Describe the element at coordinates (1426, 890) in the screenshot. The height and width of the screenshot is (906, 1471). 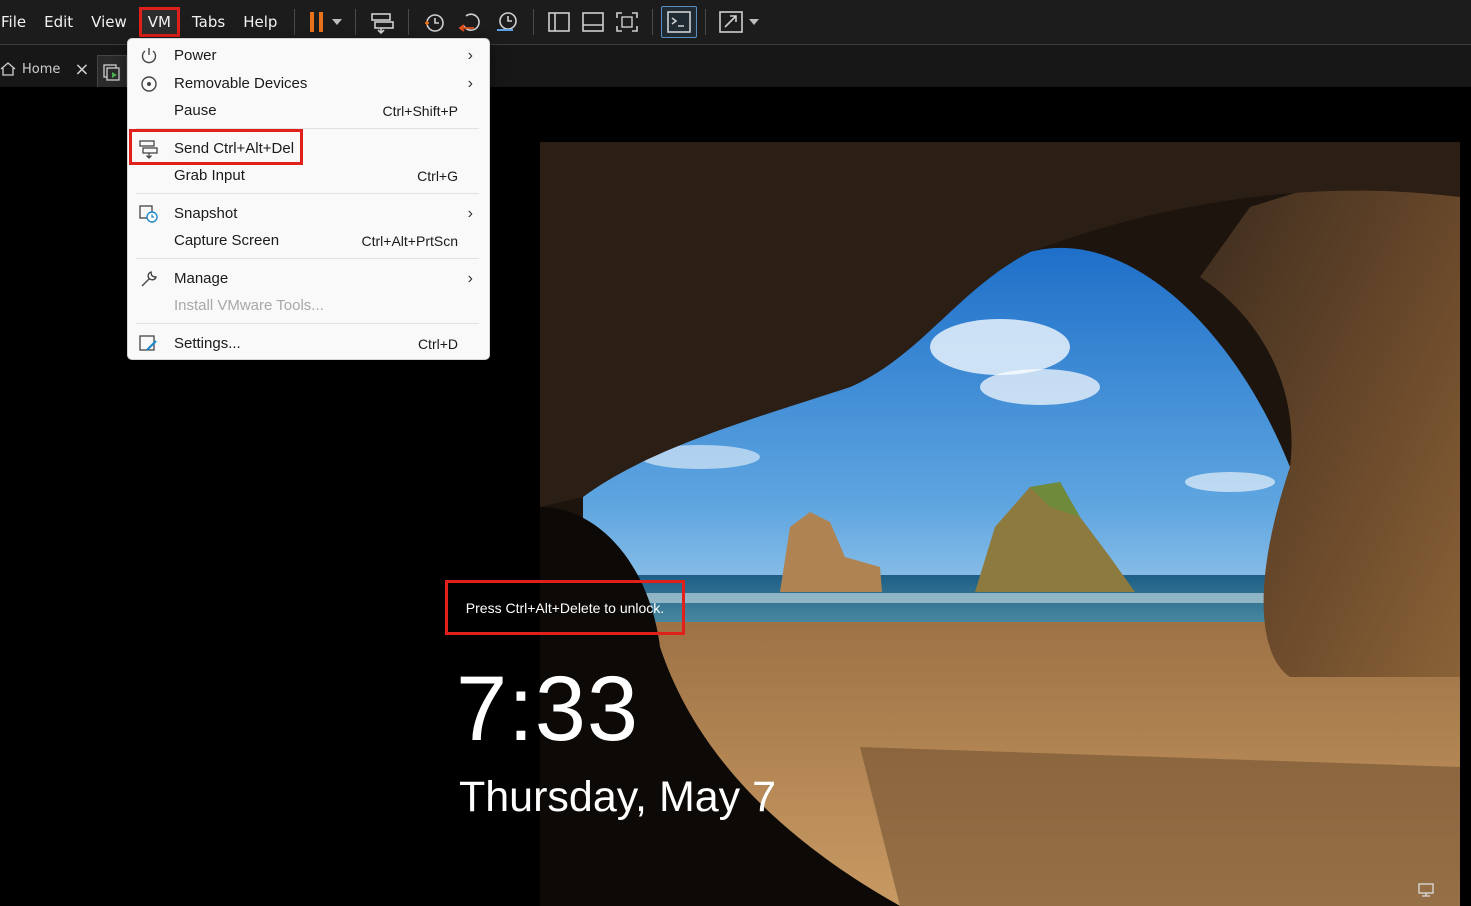
I see `network-icon` at that location.